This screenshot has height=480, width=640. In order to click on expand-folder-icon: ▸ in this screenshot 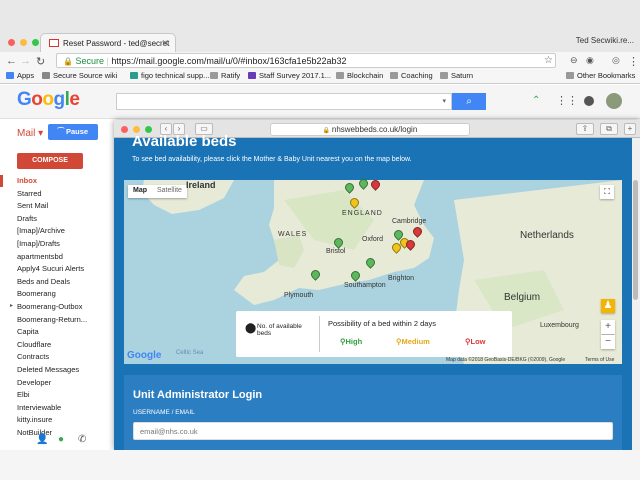, I will do `click(11, 305)`.